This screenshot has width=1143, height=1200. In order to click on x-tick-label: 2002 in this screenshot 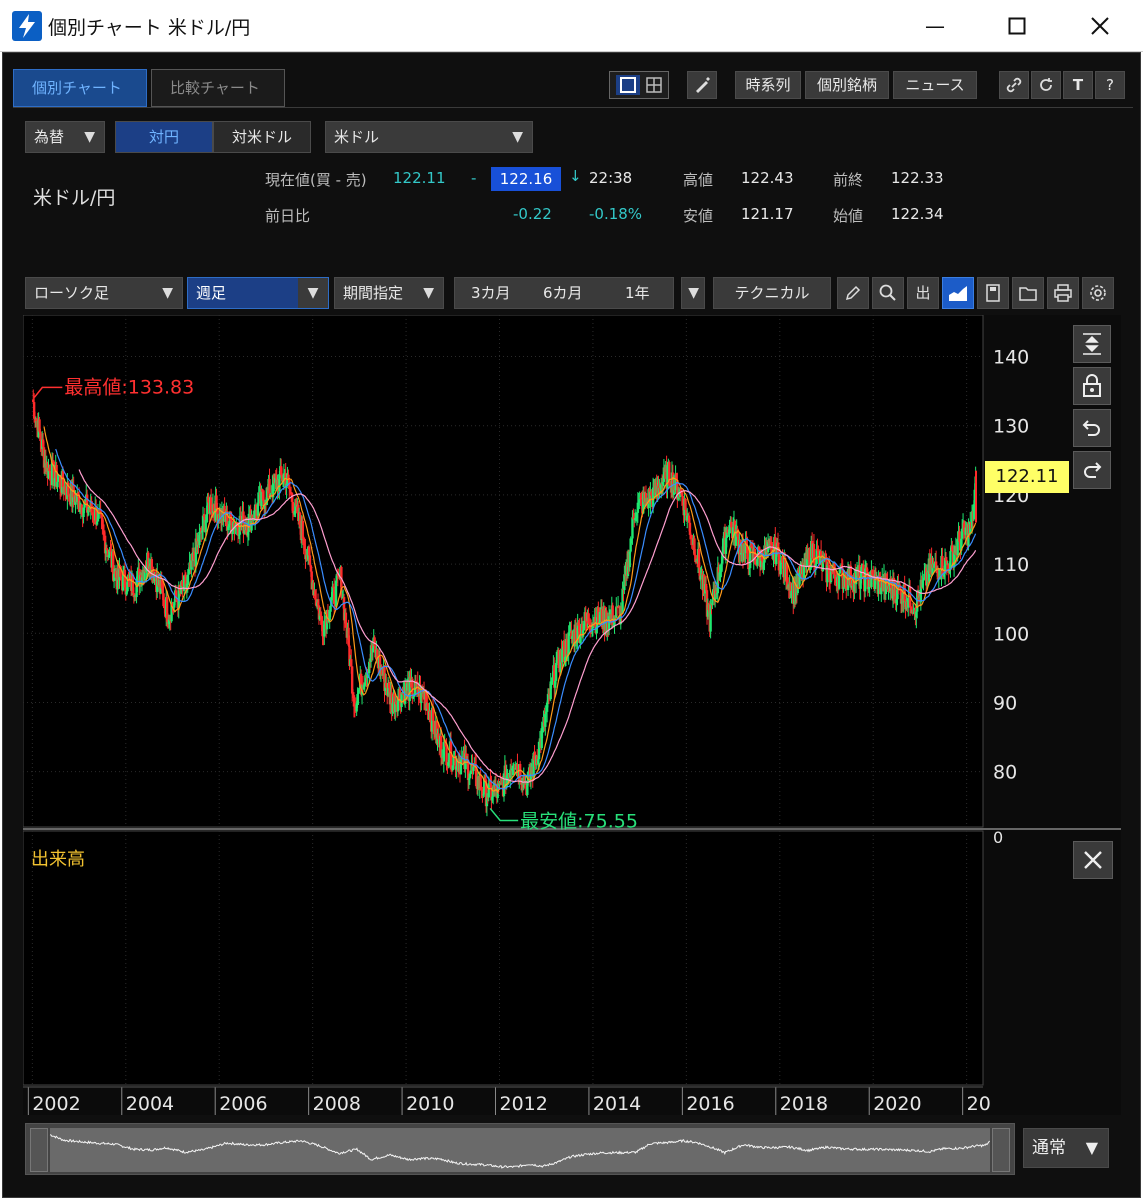, I will do `click(56, 1104)`.